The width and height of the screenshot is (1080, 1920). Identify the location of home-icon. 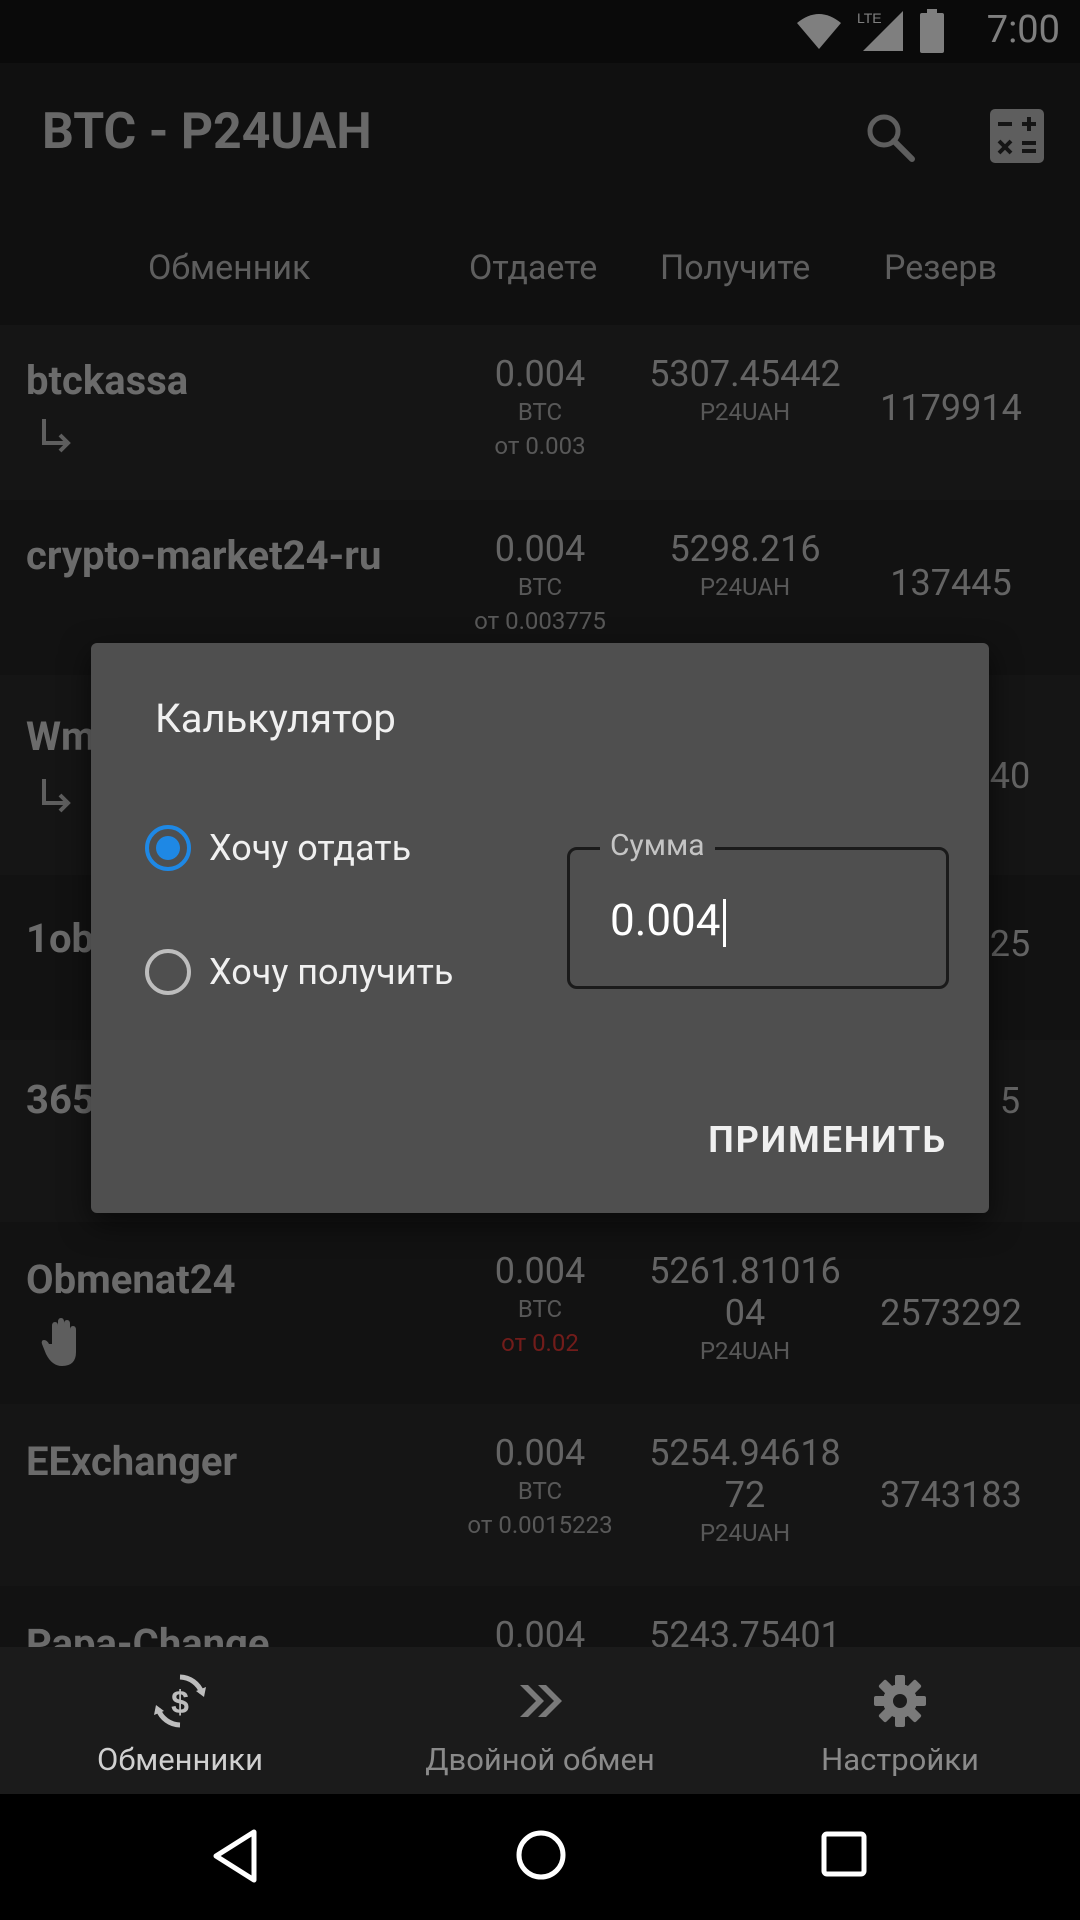
(541, 1855).